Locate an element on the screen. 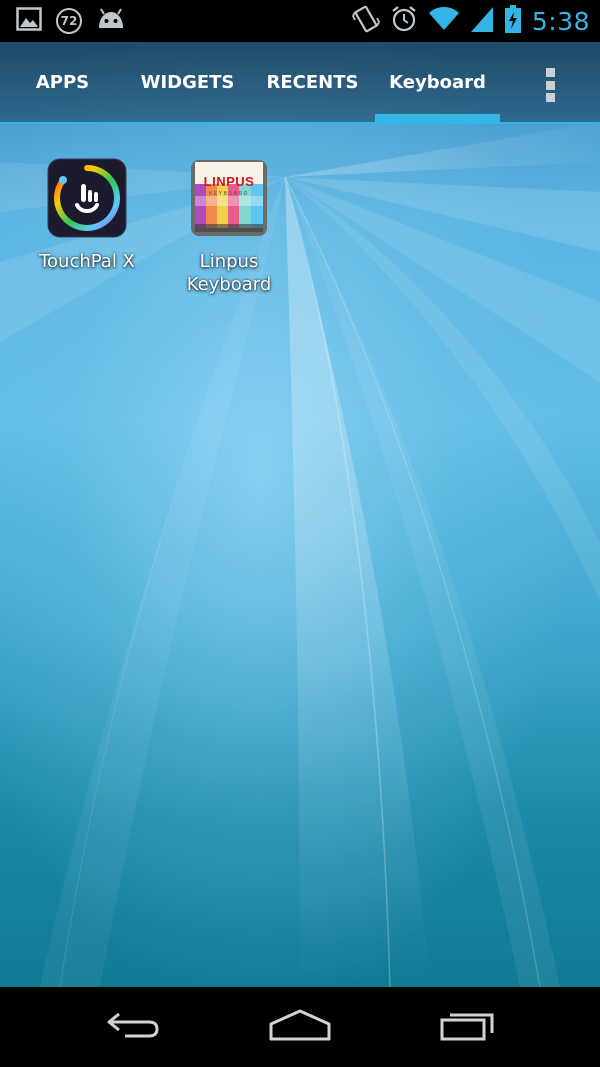  tab-label: RECENTS is located at coordinates (312, 82).